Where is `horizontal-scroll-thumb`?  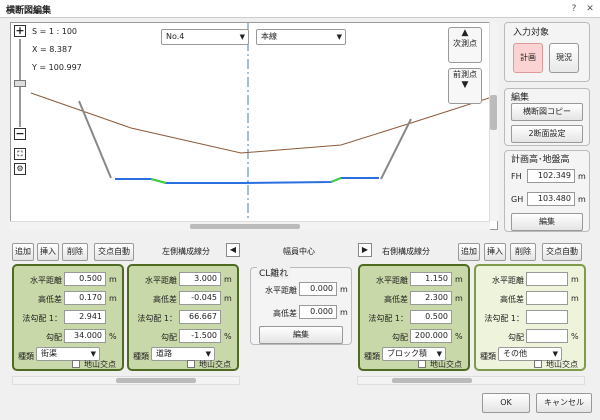 horizontal-scroll-thumb is located at coordinates (245, 226).